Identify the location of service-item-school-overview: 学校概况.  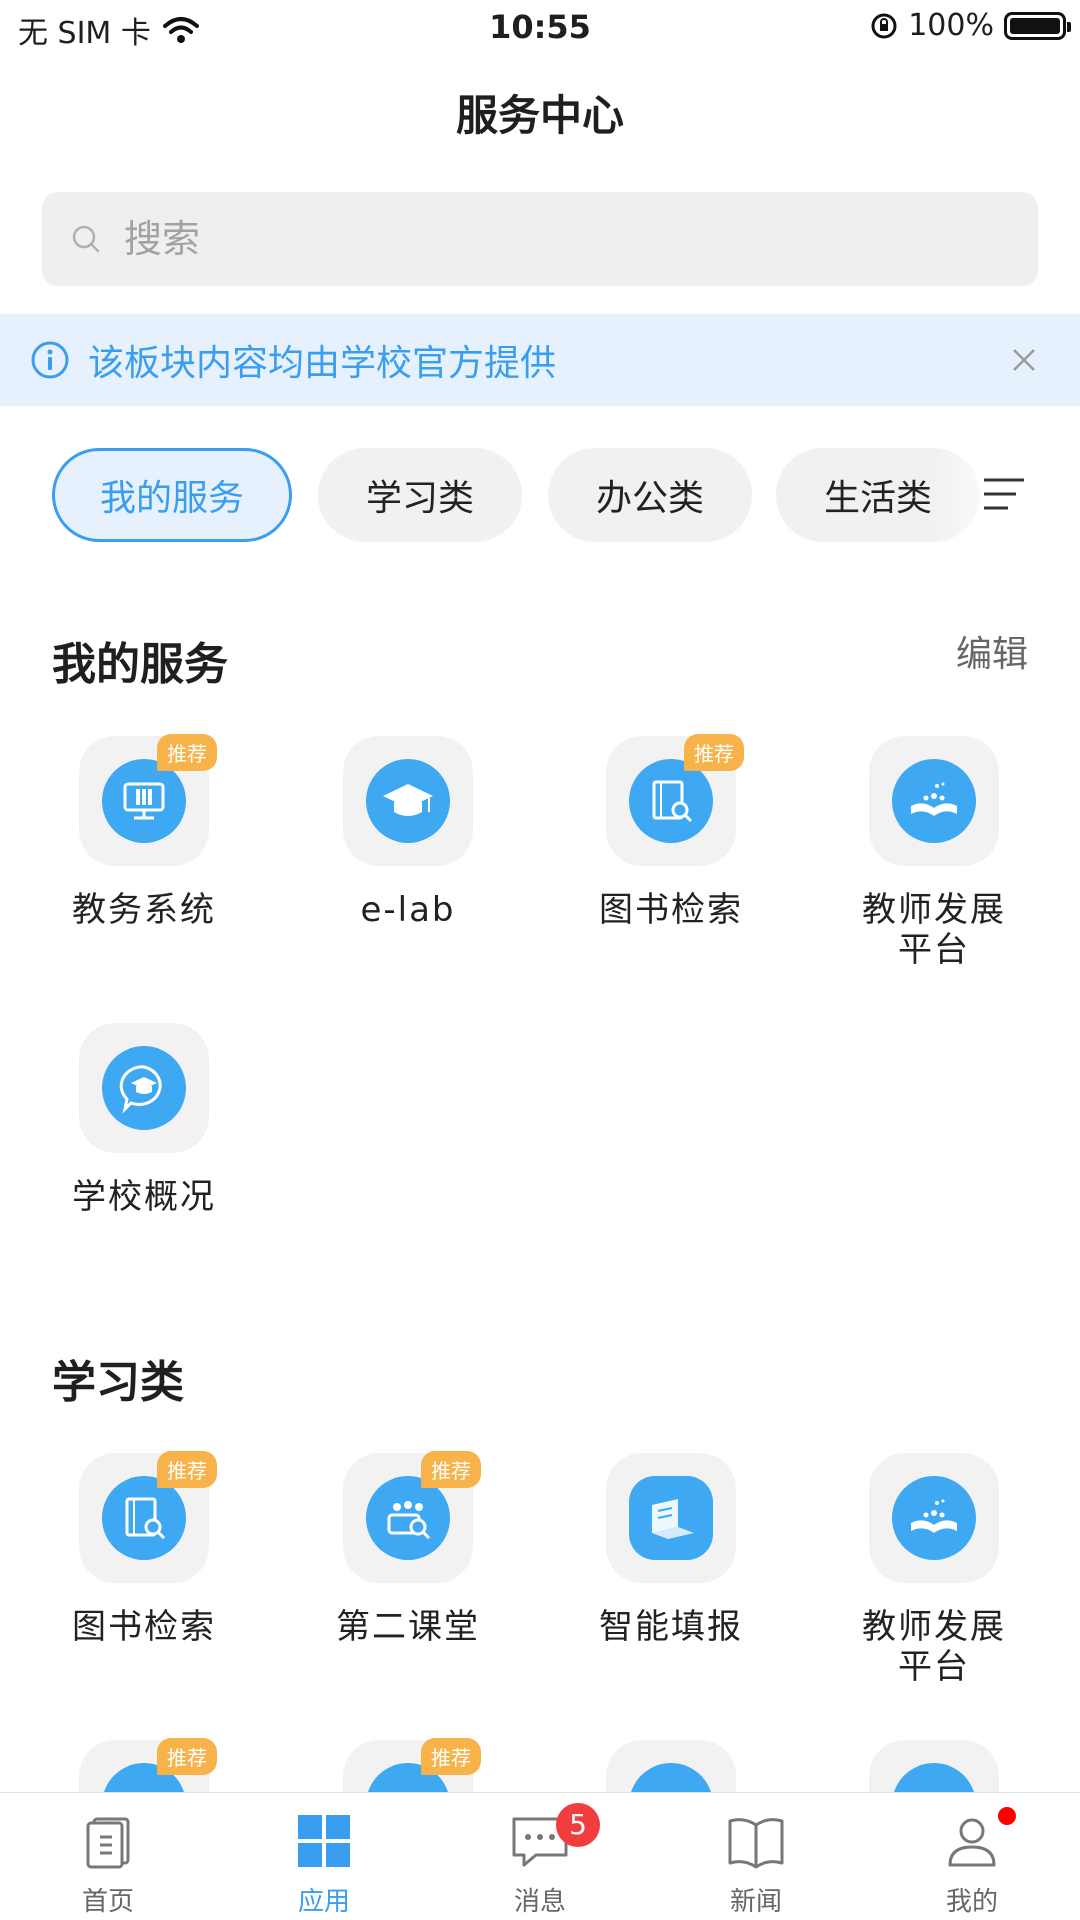
(144, 1120).